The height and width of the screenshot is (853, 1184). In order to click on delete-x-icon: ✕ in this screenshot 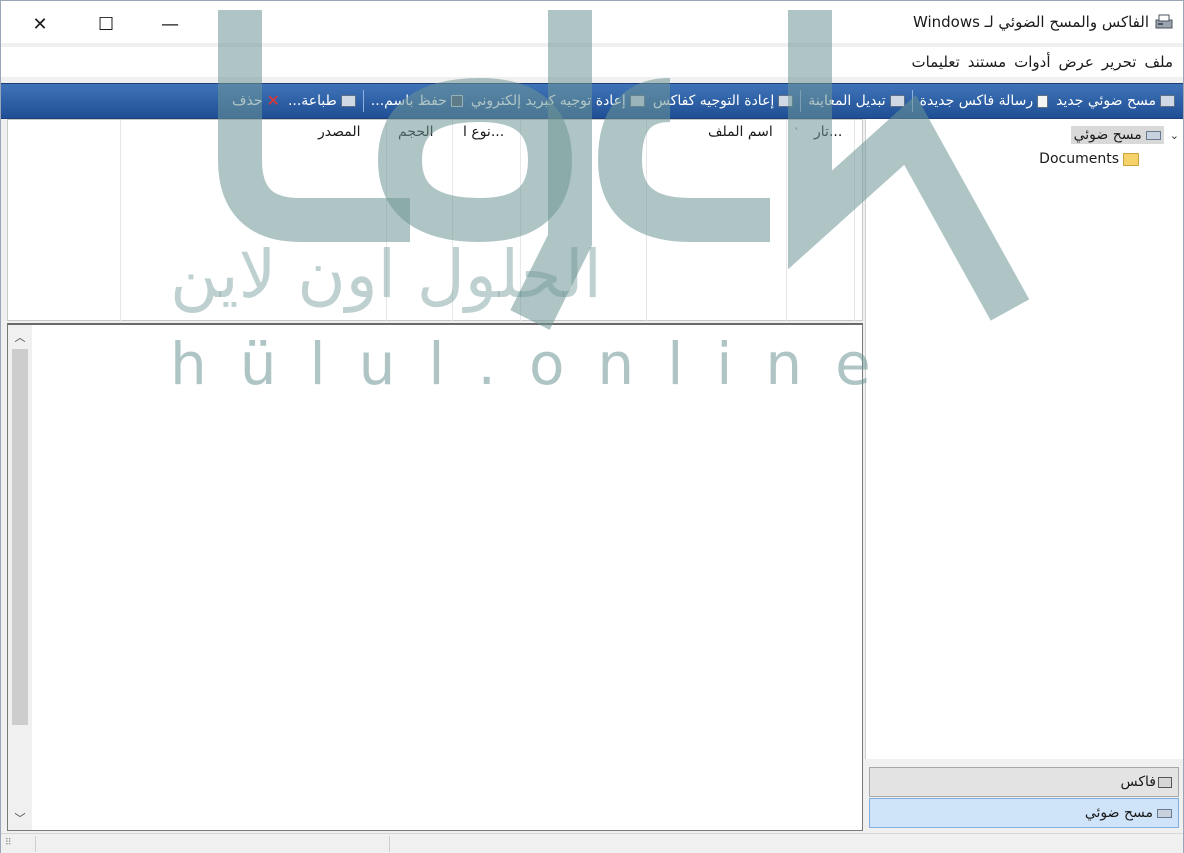, I will do `click(273, 100)`.